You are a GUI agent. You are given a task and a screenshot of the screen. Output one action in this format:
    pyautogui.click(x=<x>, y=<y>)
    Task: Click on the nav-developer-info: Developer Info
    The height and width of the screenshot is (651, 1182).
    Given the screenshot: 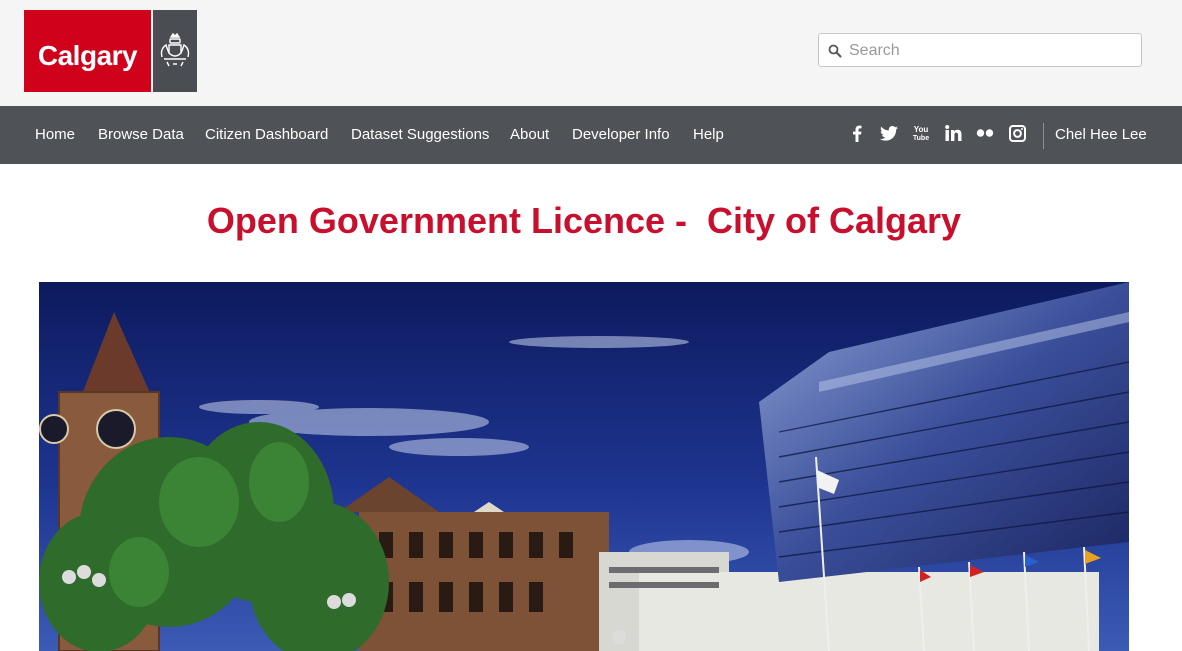 What is the action you would take?
    pyautogui.click(x=621, y=134)
    